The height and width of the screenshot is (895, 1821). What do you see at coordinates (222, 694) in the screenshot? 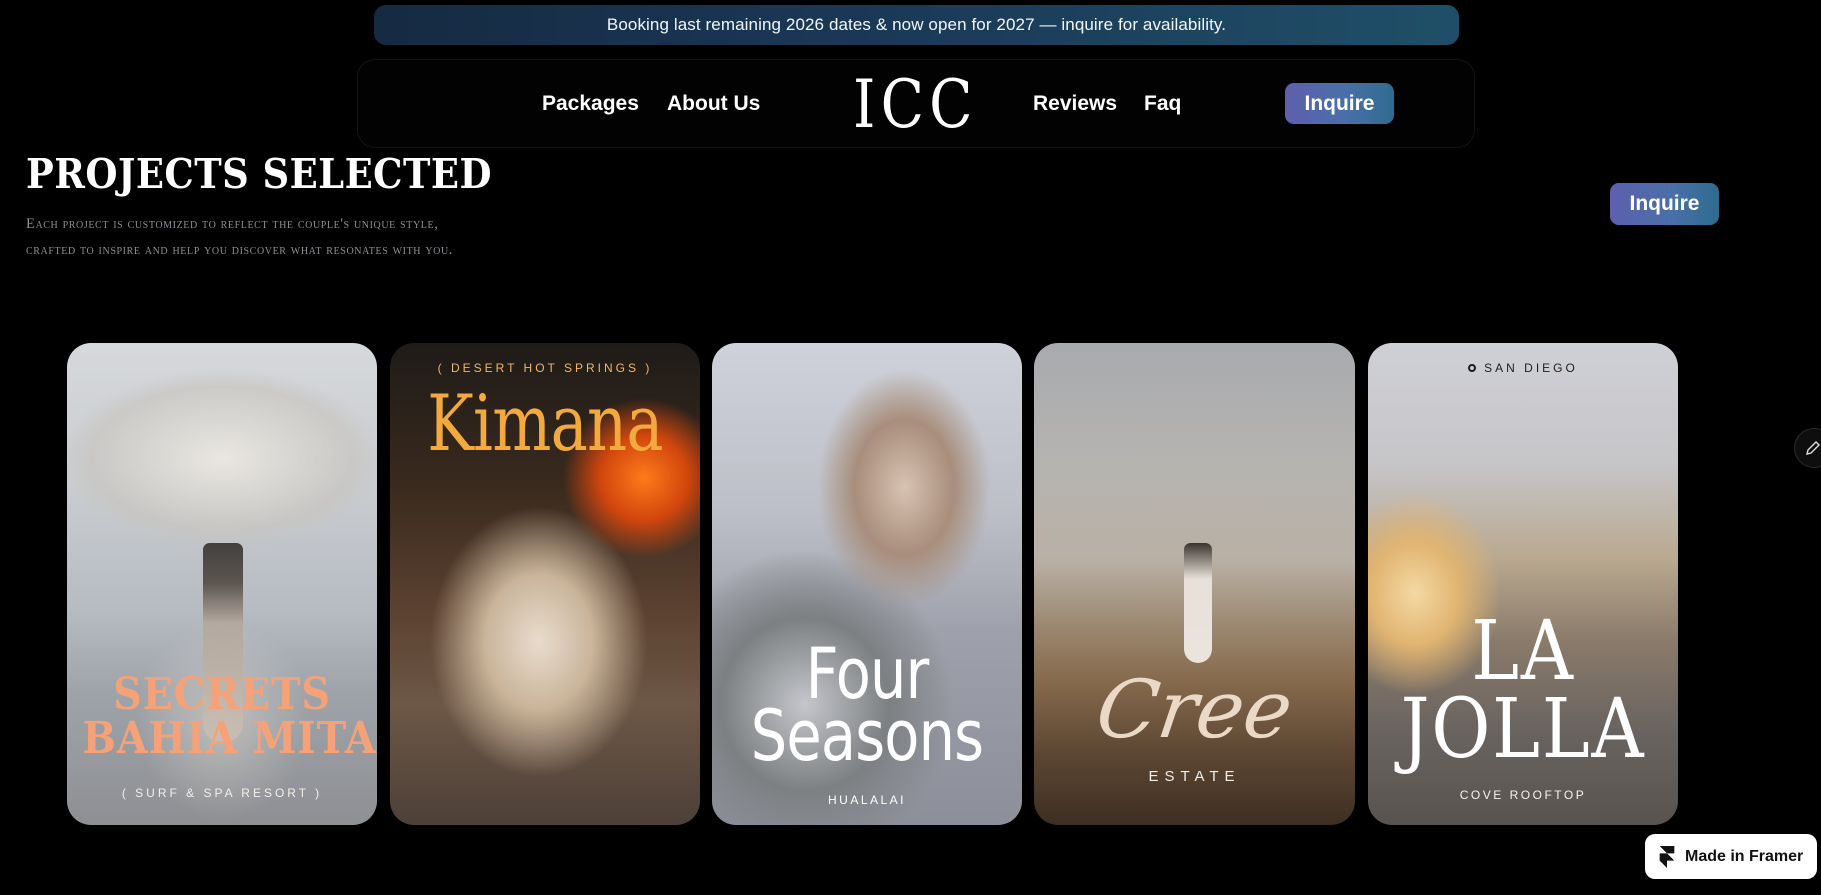
I see `project-title-line-1: SECRETS` at bounding box center [222, 694].